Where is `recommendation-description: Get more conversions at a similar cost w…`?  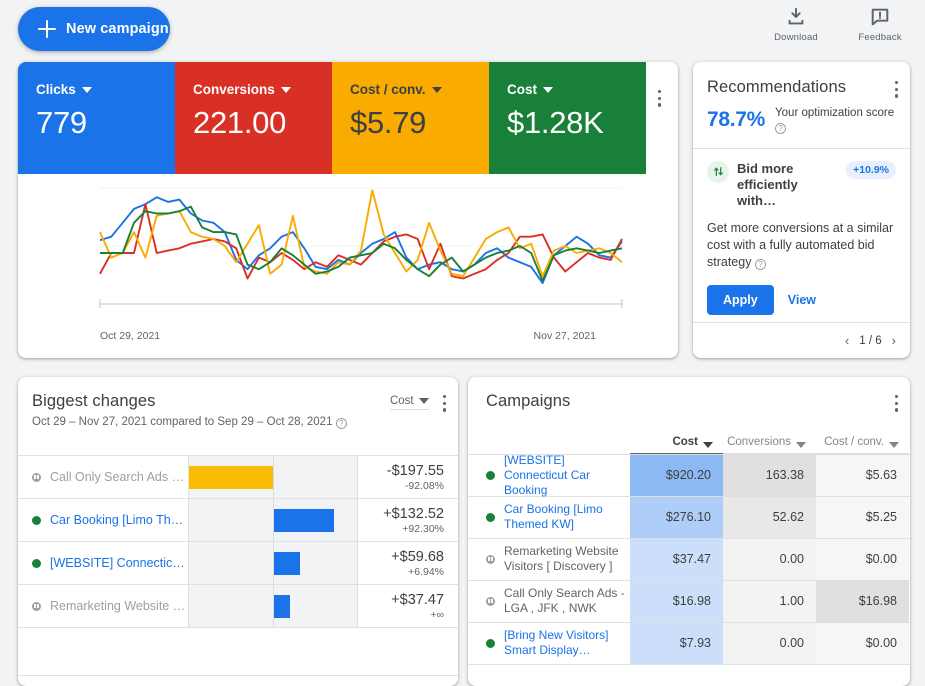
recommendation-description: Get more conversions at a similar cost w… is located at coordinates (801, 245).